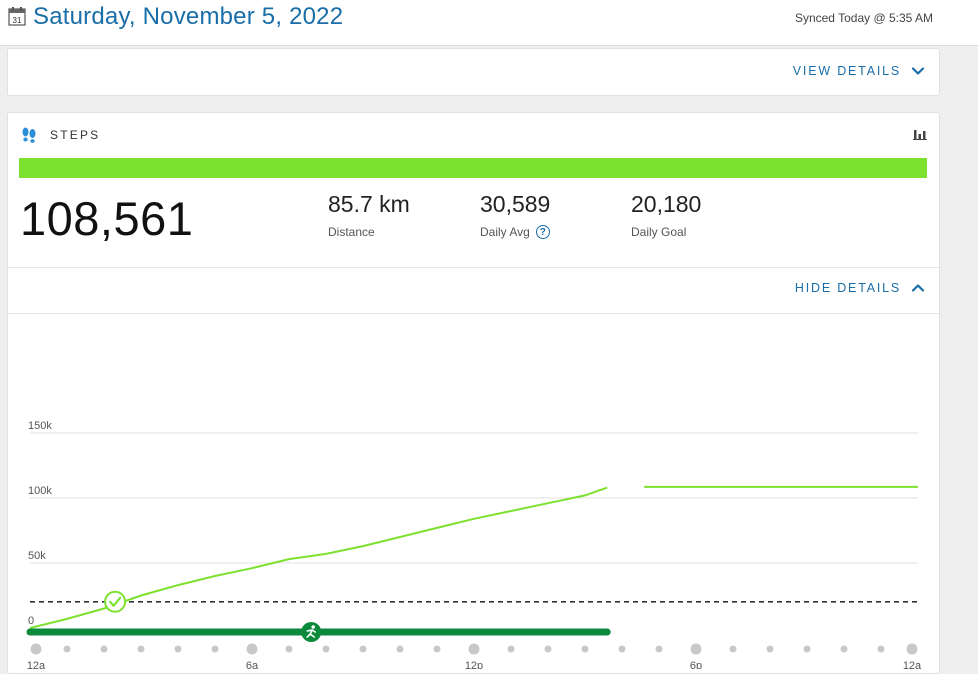 This screenshot has height=674, width=978. What do you see at coordinates (696, 664) in the screenshot?
I see `x-tick-label: 6p` at bounding box center [696, 664].